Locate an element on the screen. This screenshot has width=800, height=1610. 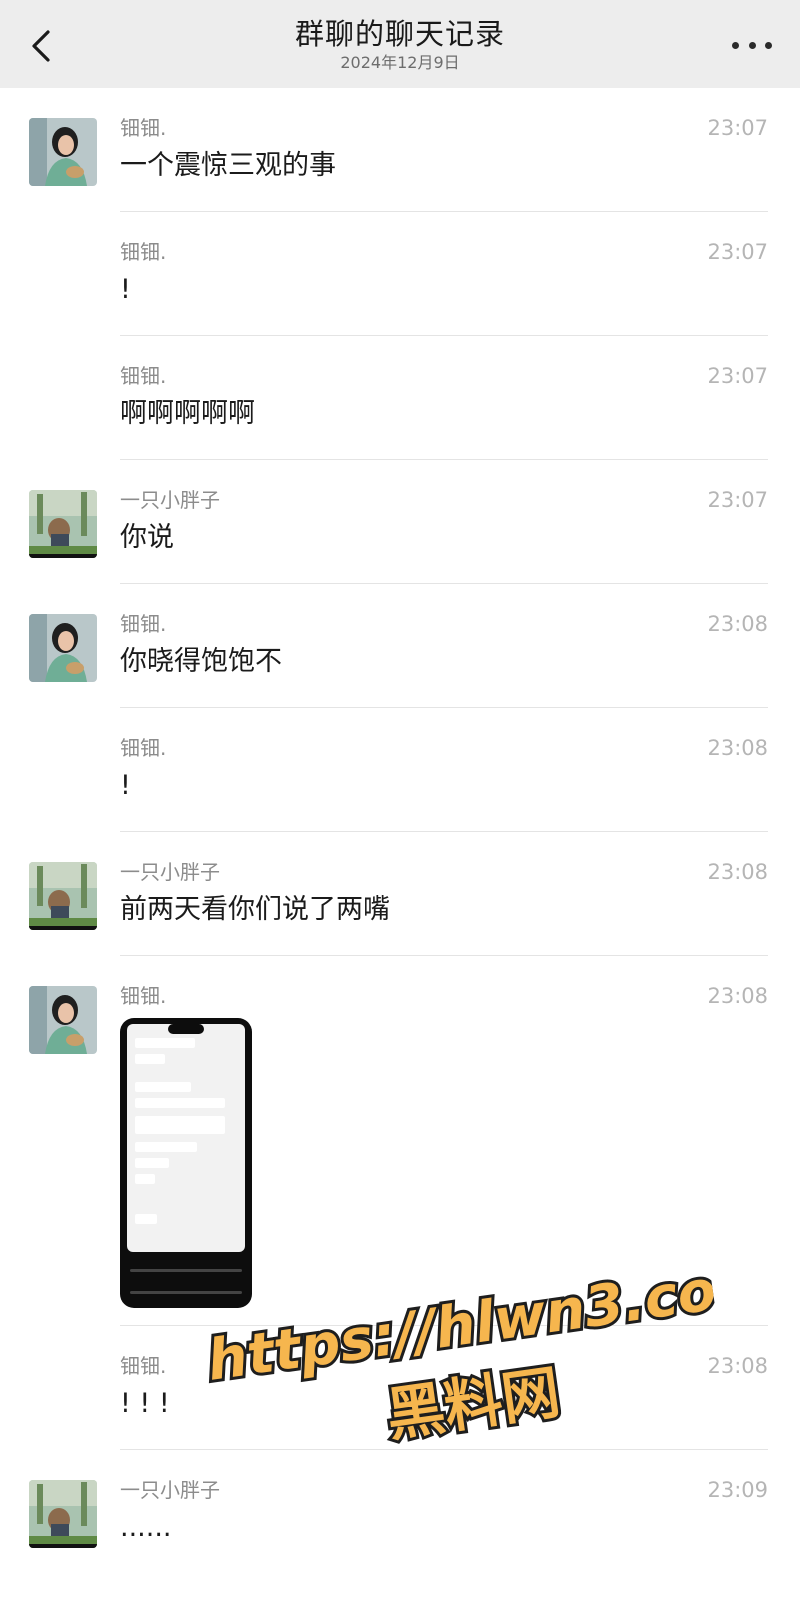
message-time: 23:09 is located at coordinates (737, 1490).